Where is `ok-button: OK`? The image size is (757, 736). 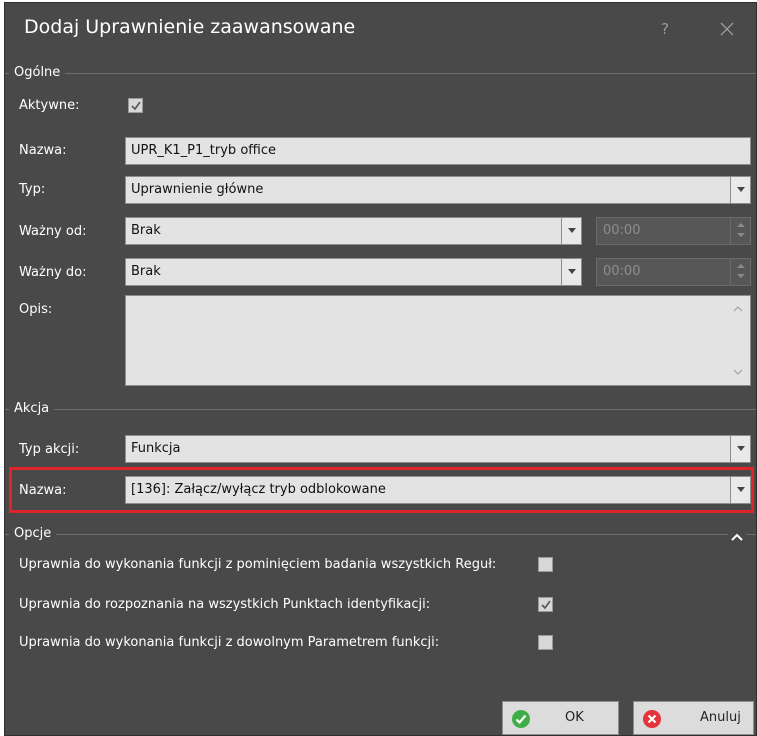 ok-button: OK is located at coordinates (560, 718).